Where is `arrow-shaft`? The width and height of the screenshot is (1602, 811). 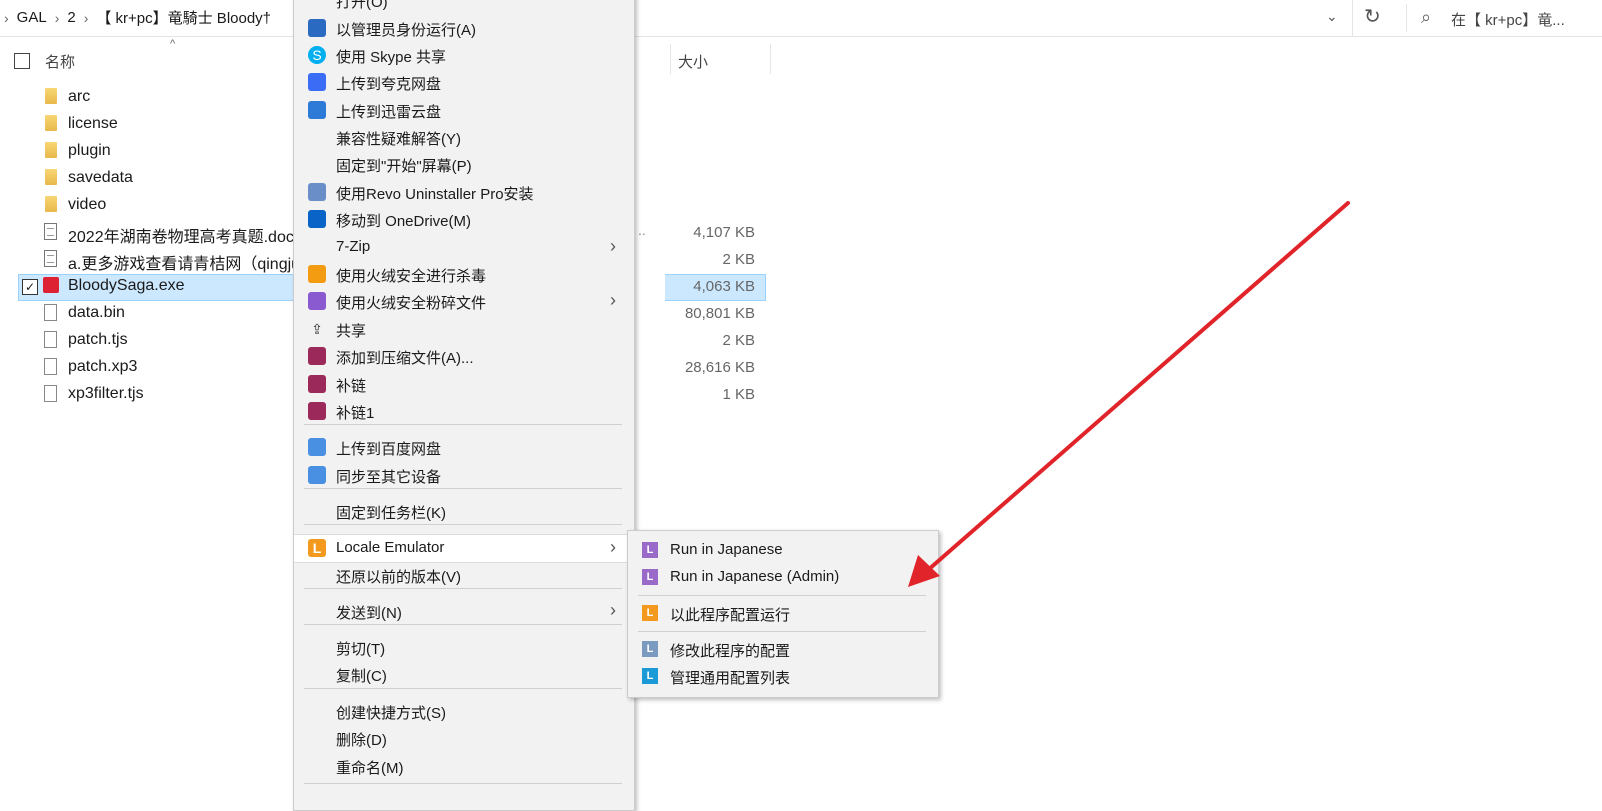
arrow-shaft is located at coordinates (1138, 386).